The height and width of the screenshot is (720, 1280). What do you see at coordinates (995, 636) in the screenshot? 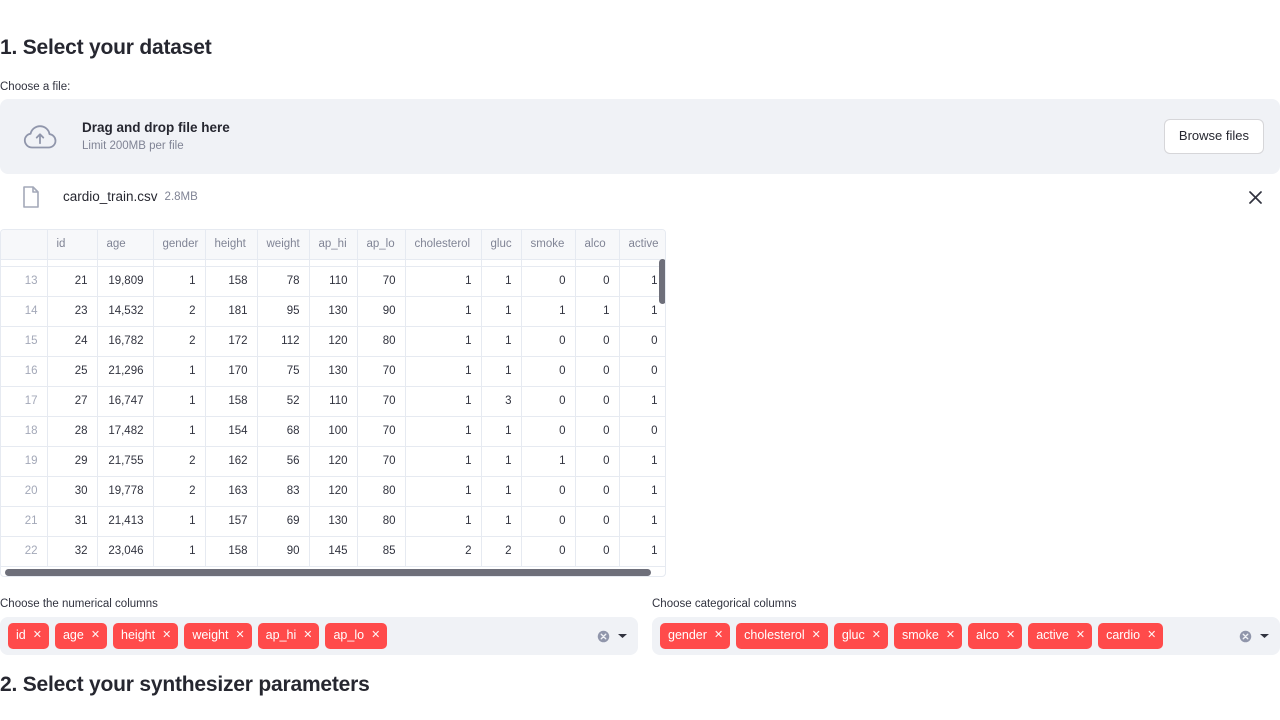
I see `selected-column-tag: alco ✕` at bounding box center [995, 636].